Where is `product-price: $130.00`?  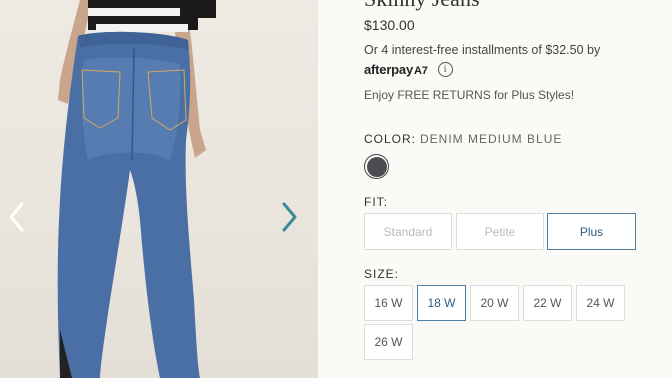 product-price: $130.00 is located at coordinates (389, 25).